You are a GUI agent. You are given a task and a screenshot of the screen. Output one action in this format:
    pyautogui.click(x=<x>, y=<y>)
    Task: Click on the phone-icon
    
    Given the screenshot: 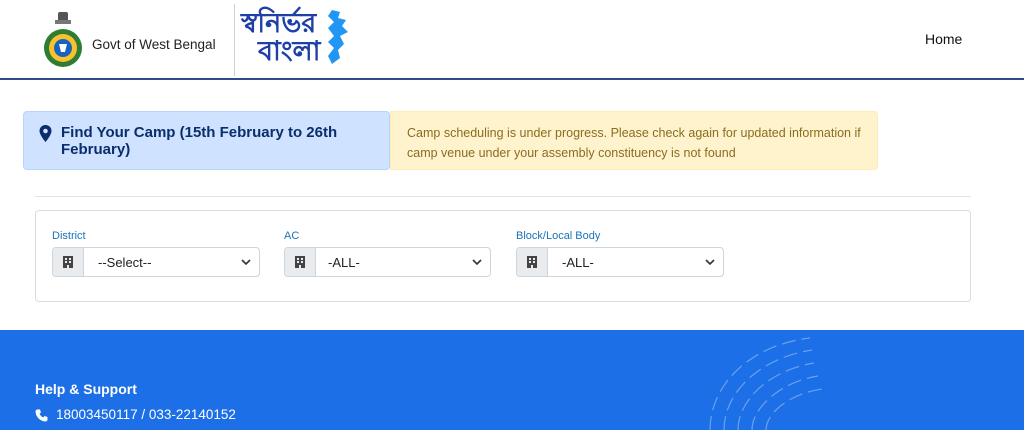 What is the action you would take?
    pyautogui.click(x=41, y=415)
    